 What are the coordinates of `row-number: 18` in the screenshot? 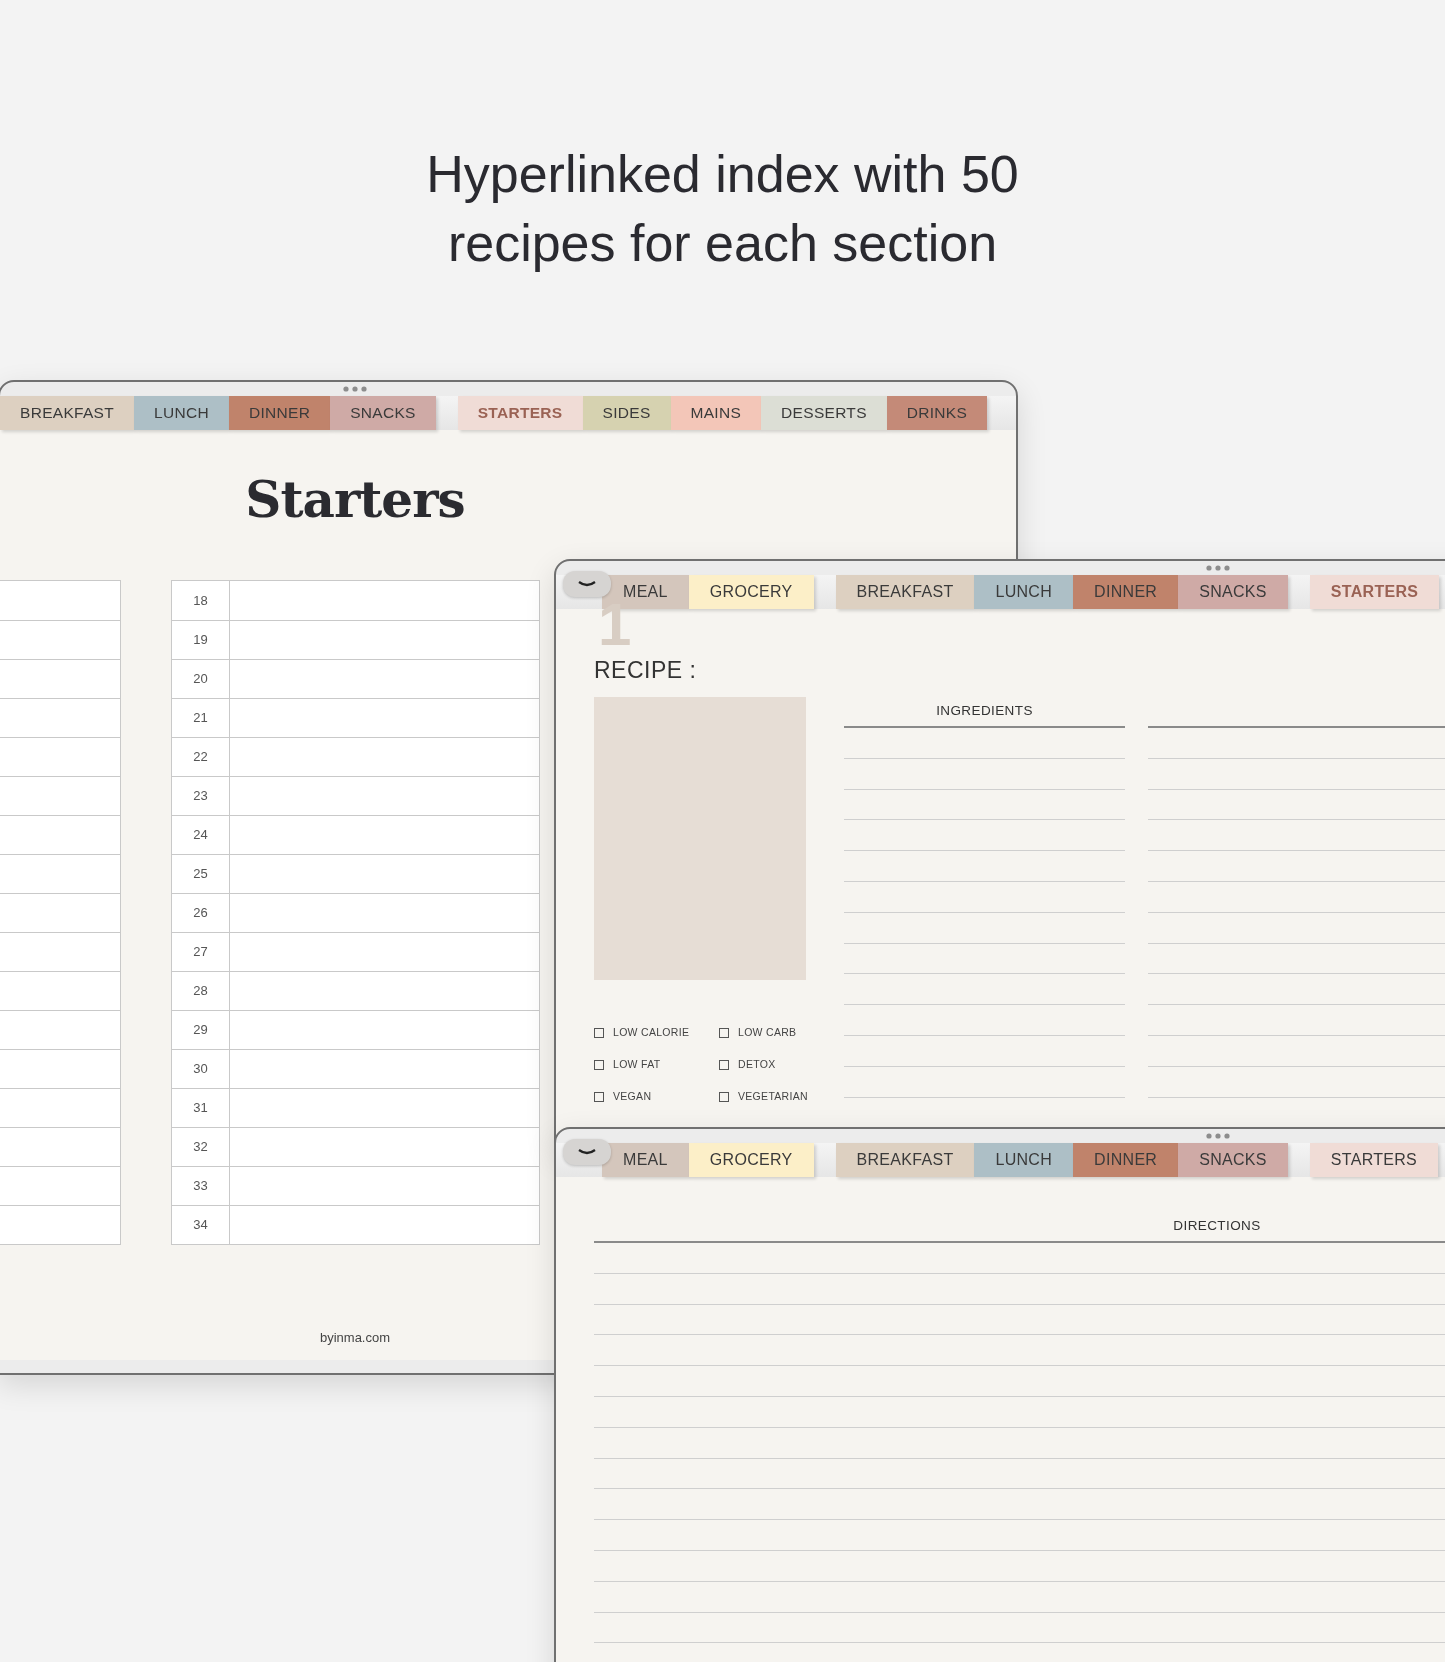 It's located at (201, 600).